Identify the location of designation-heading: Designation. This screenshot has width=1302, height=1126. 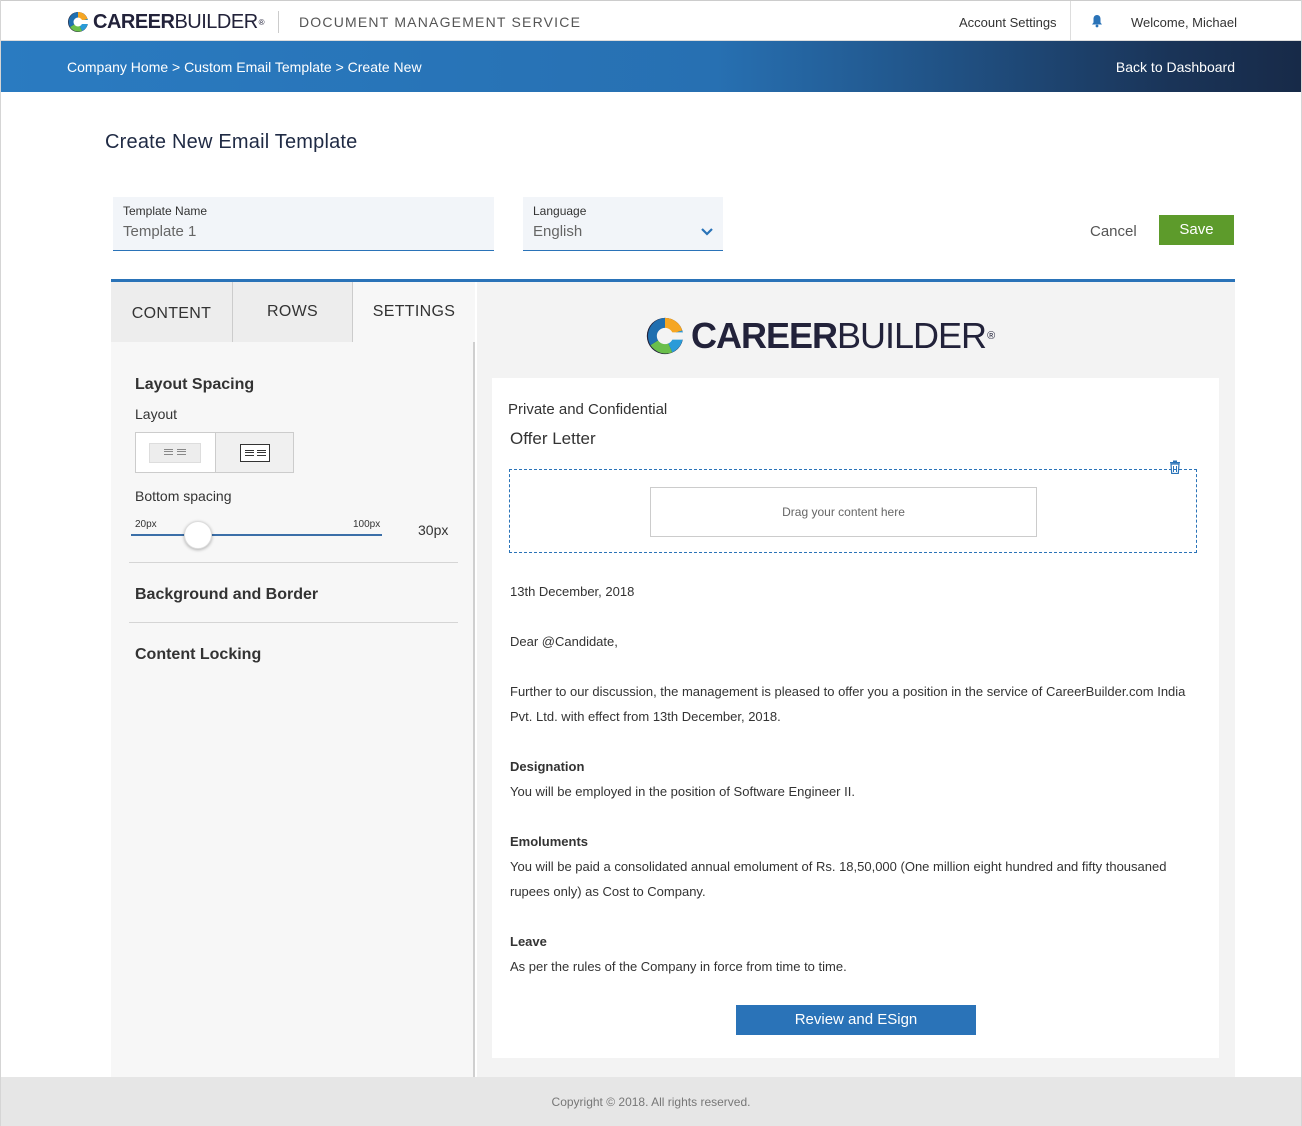
(547, 766).